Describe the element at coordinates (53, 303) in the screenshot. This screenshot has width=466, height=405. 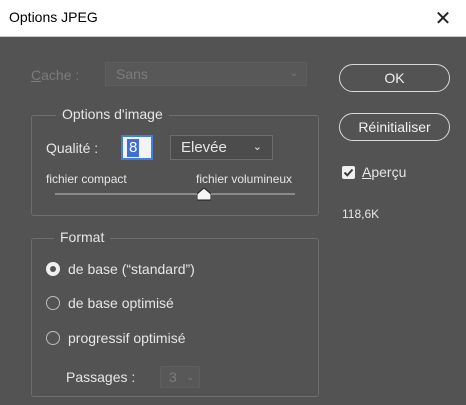
I see `radio-baseline-optimized` at that location.